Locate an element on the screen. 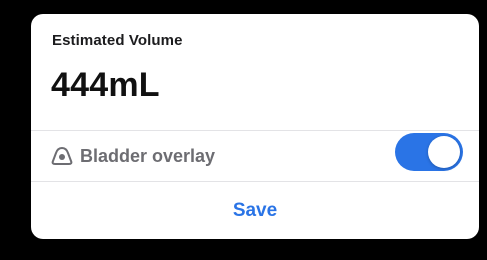 Image resolution: width=487 pixels, height=260 pixels. bladder-overlay-label: Bladder overlay is located at coordinates (148, 156).